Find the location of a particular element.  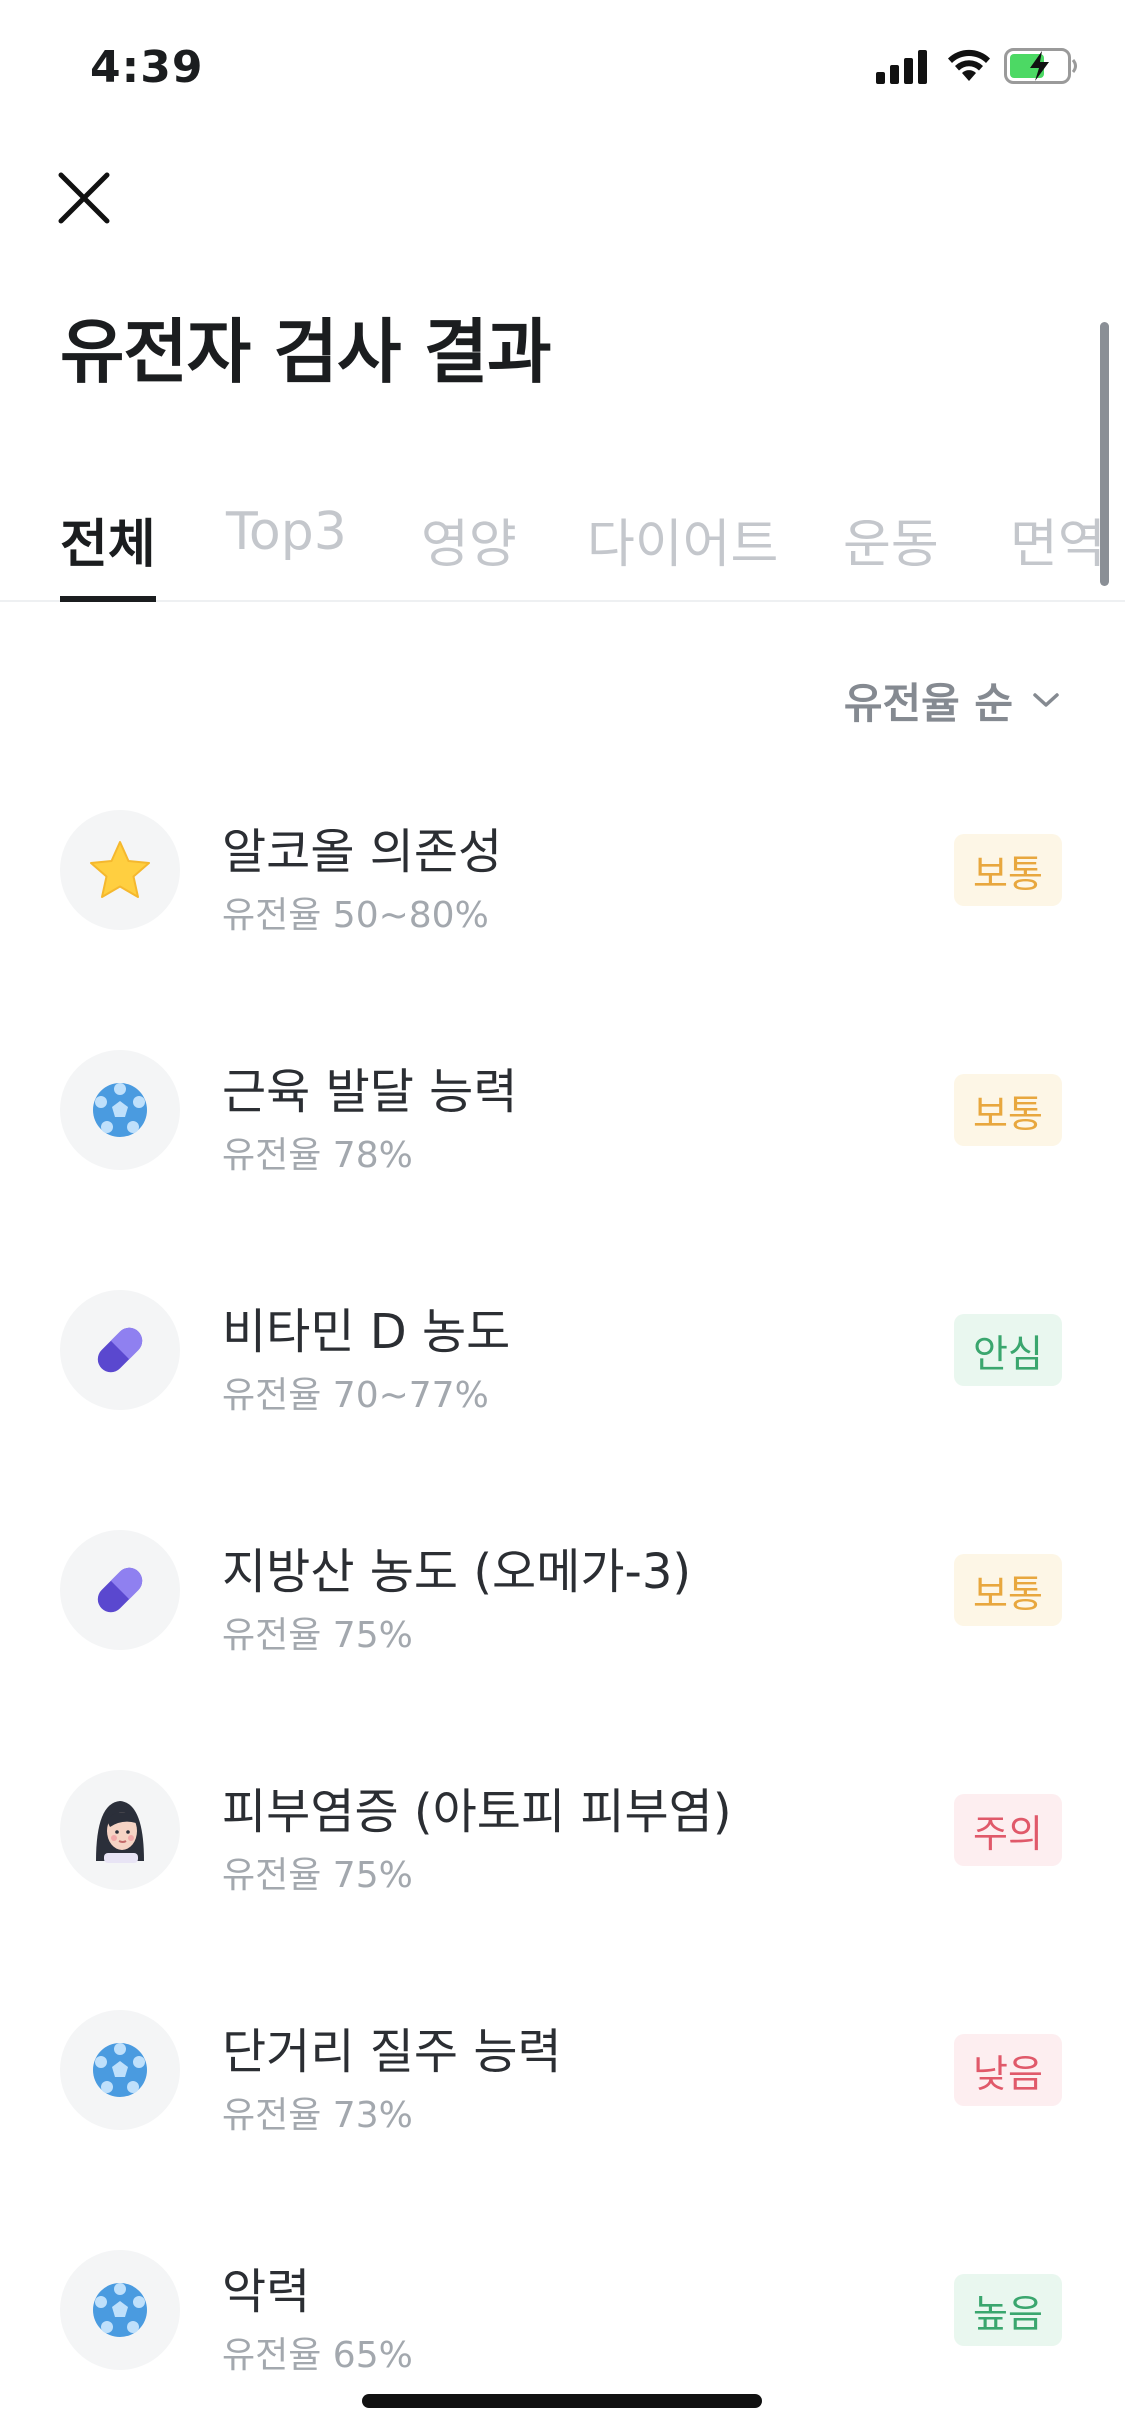

status-badge: 주의 is located at coordinates (1008, 1830).